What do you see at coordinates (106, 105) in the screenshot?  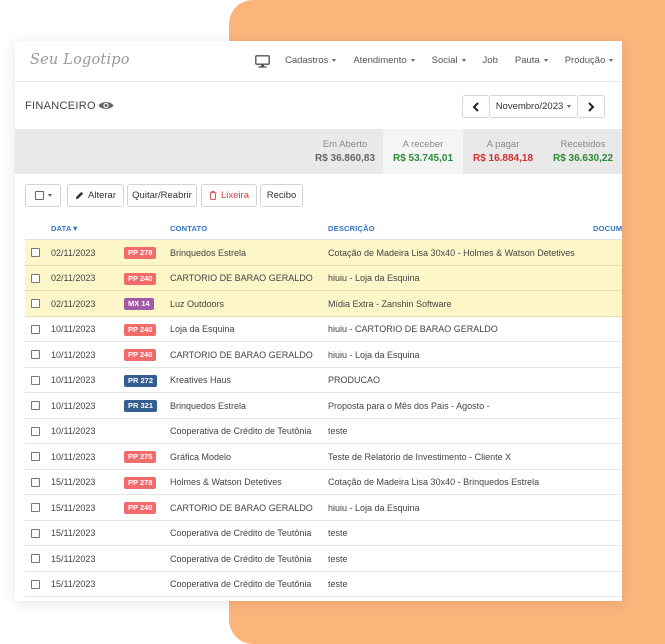 I see `eye-icon` at bounding box center [106, 105].